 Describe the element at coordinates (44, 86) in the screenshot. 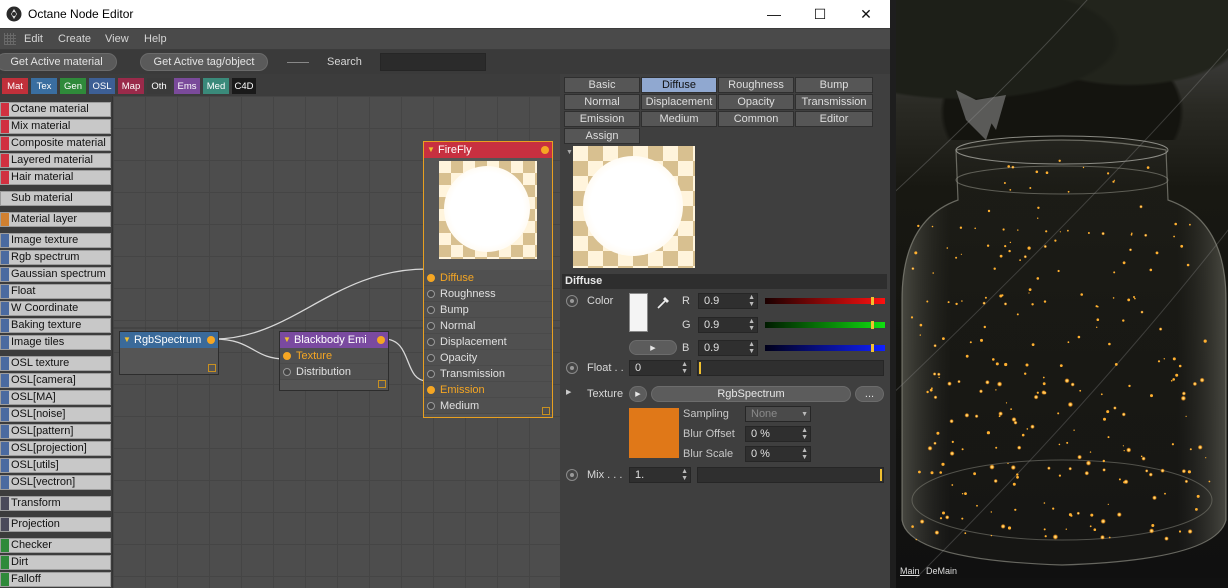

I see `category-tab-tex: Tex` at that location.